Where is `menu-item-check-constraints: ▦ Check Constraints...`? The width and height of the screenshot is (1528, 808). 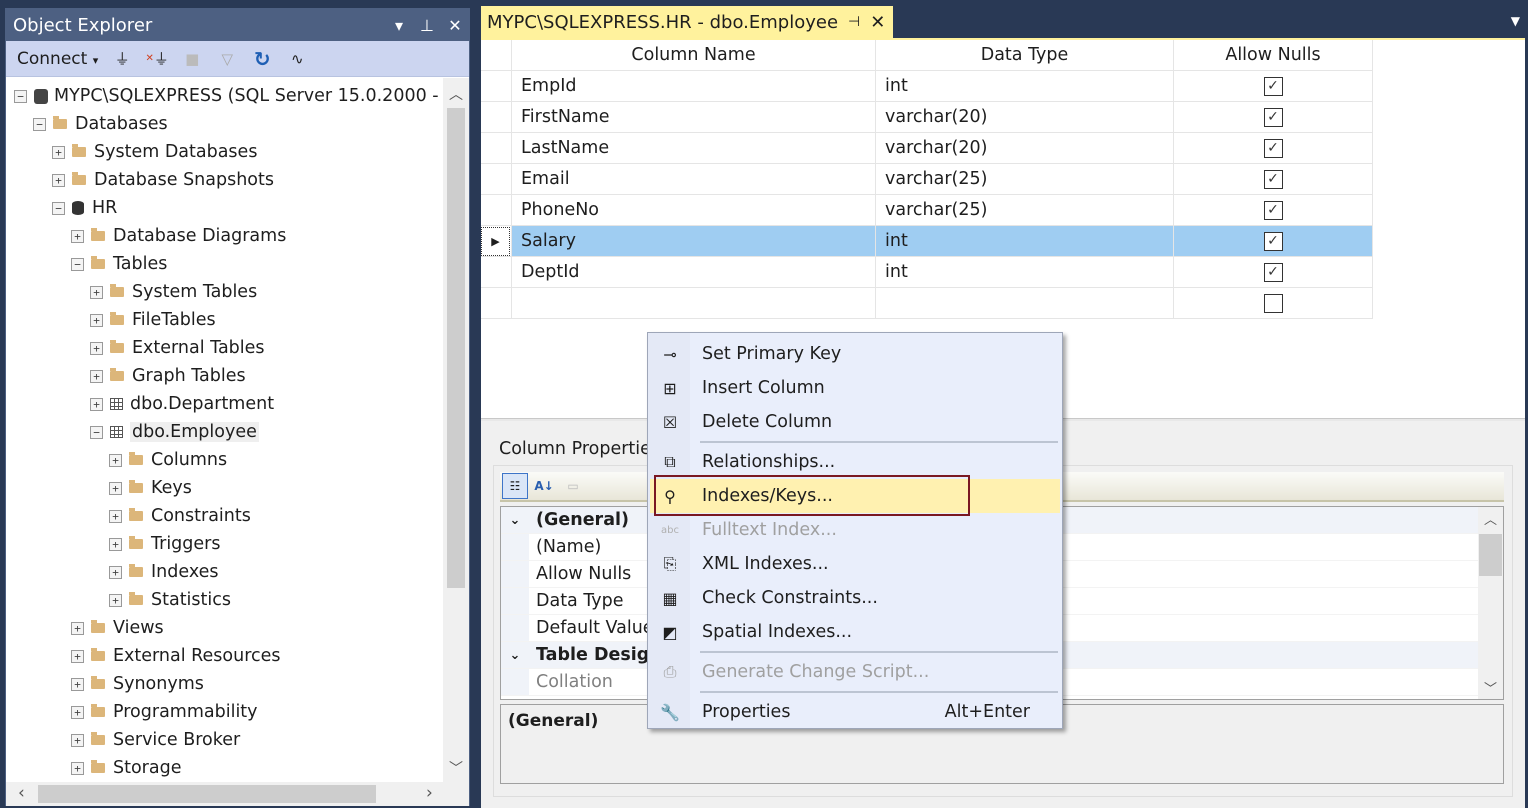
menu-item-check-constraints: ▦ Check Constraints... is located at coordinates (855, 598).